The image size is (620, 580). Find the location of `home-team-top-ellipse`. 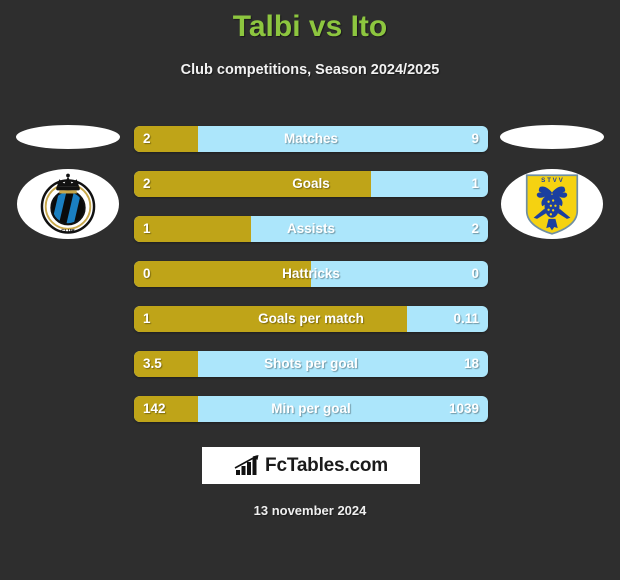

home-team-top-ellipse is located at coordinates (68, 137).